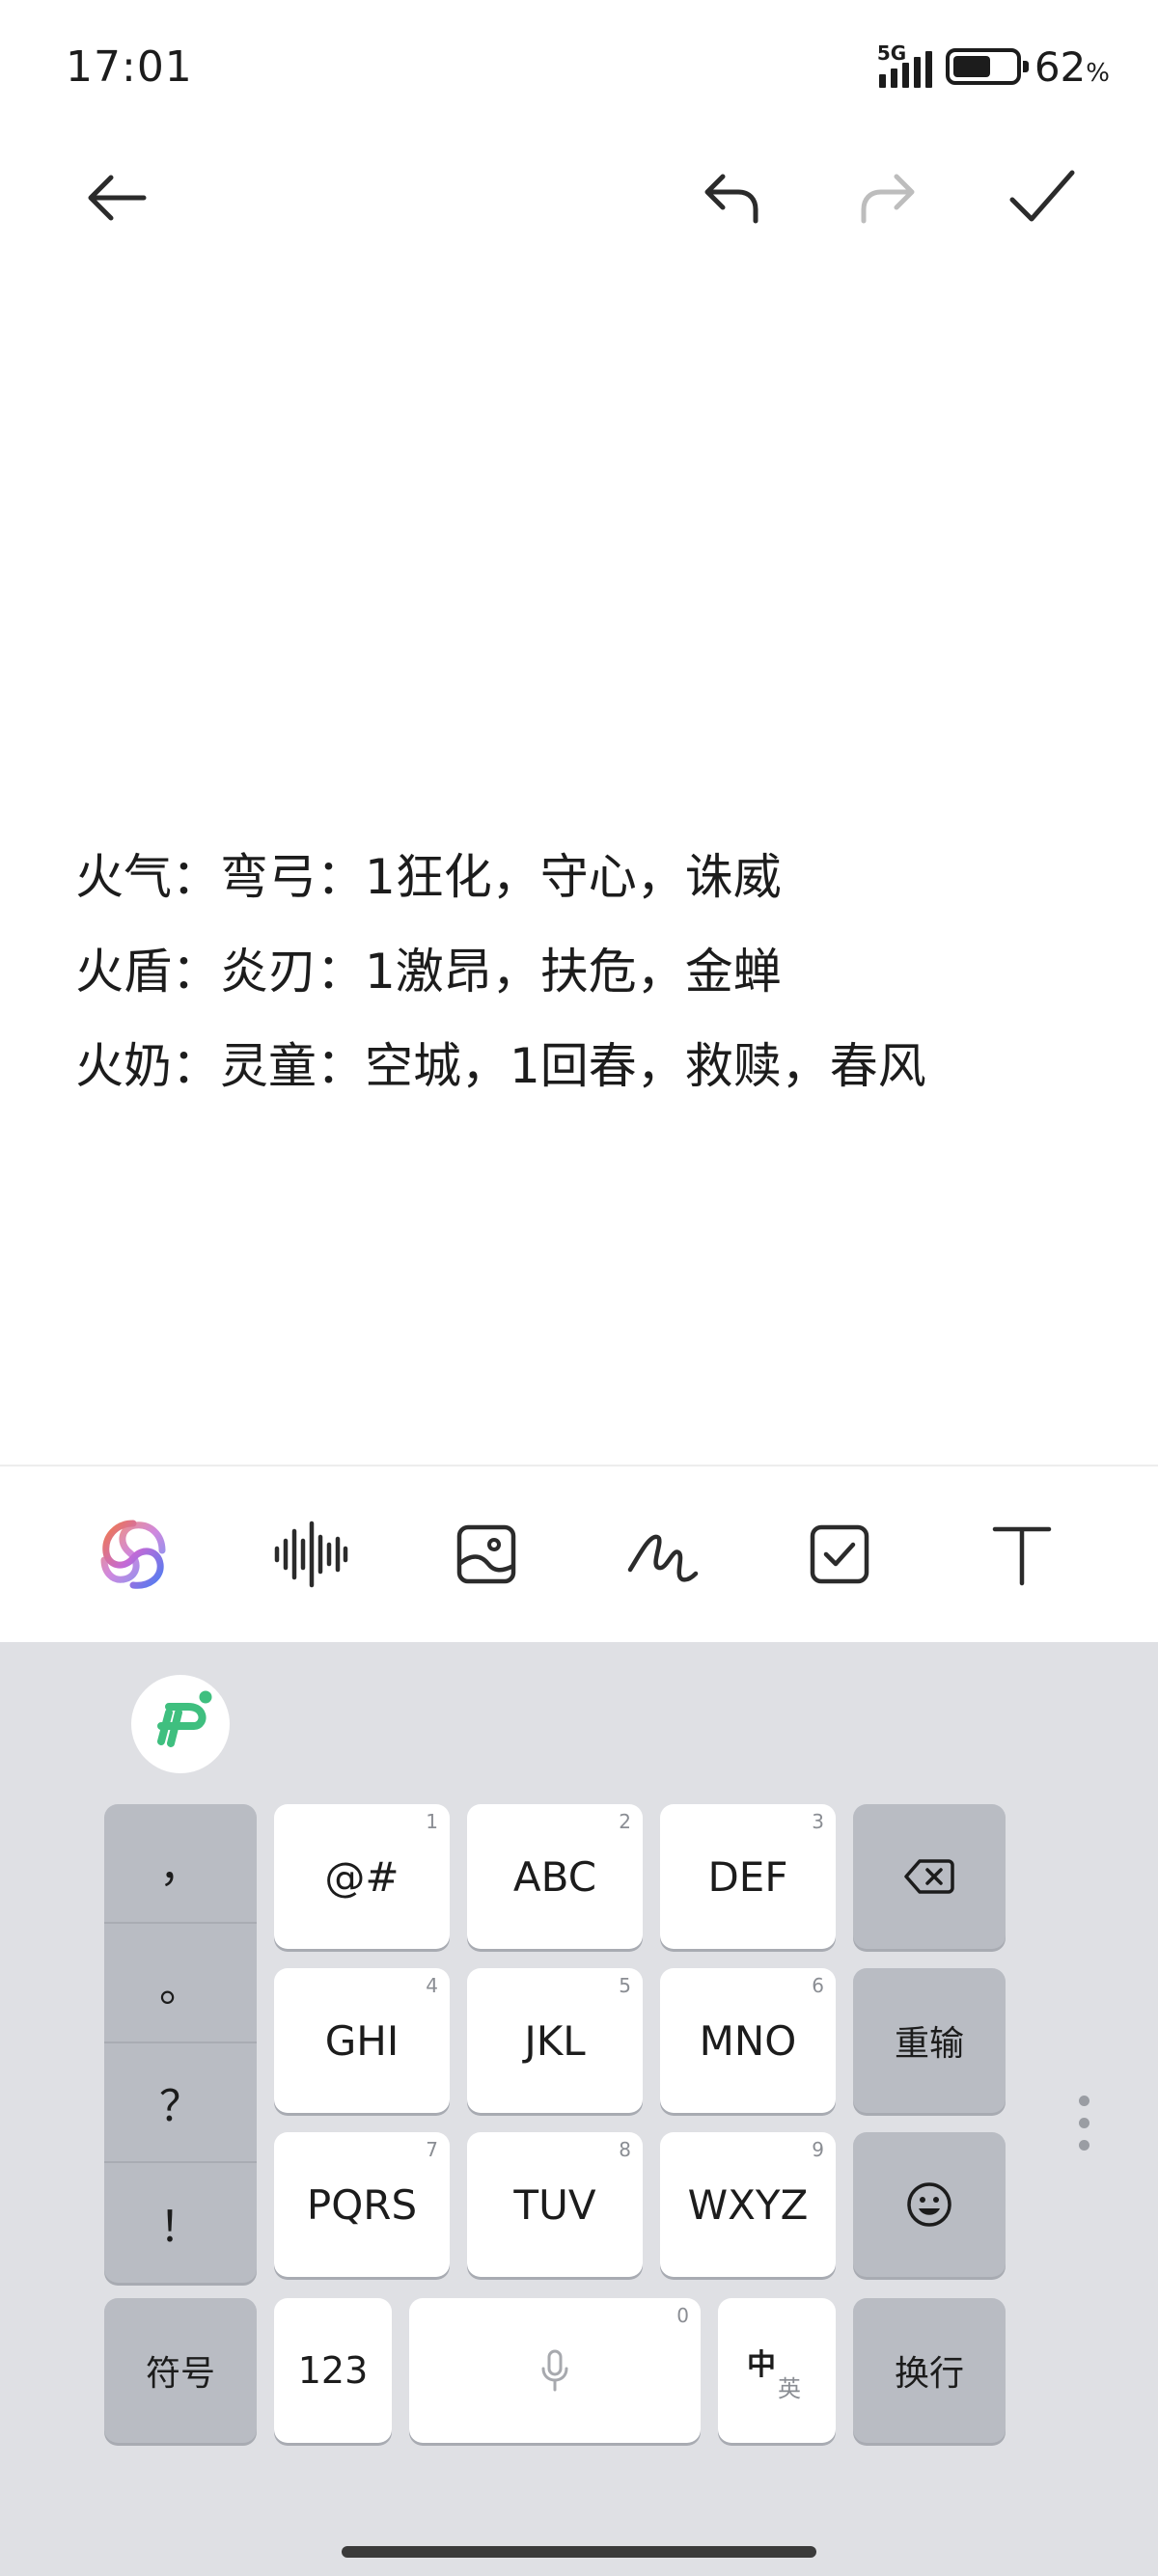  I want to click on key-7: PQRS 7, so click(362, 2204).